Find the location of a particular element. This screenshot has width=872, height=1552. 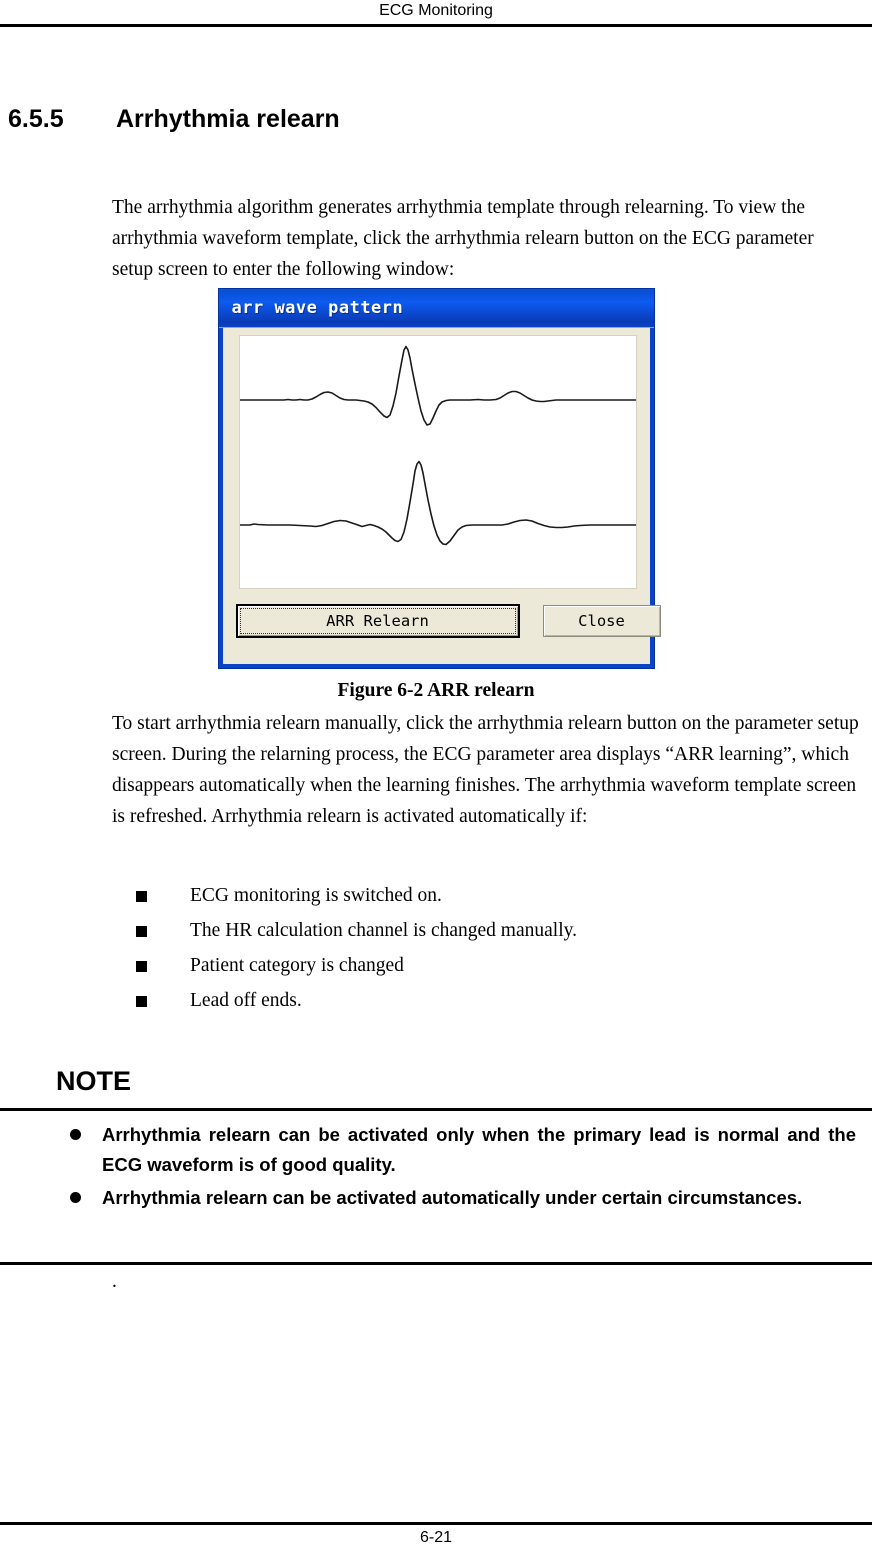

arr-wave-pattern-dialog: arr wave pattern ARR Relearn Close is located at coordinates (439, 478).